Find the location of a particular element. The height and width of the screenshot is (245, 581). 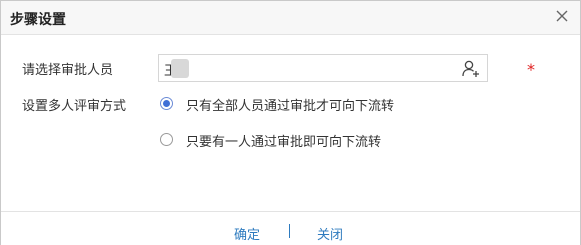

option-label: 只要有一人通过审批即可向下流转 is located at coordinates (284, 142).